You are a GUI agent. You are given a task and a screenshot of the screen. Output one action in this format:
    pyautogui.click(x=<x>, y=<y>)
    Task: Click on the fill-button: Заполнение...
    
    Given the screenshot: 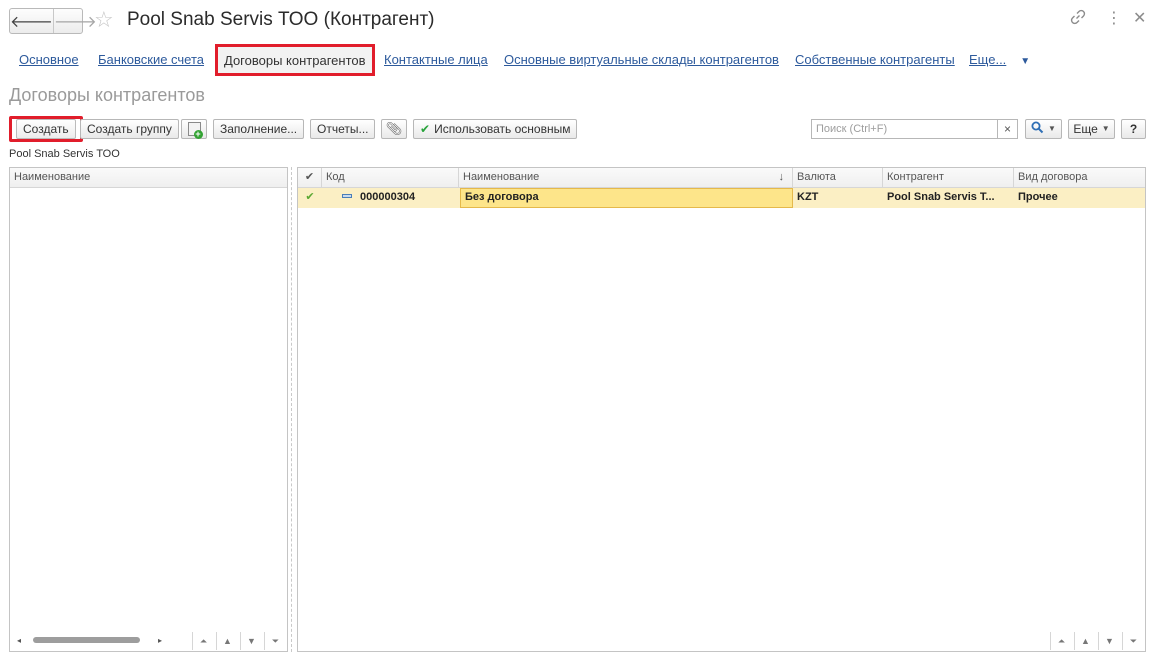 What is the action you would take?
    pyautogui.click(x=259, y=129)
    